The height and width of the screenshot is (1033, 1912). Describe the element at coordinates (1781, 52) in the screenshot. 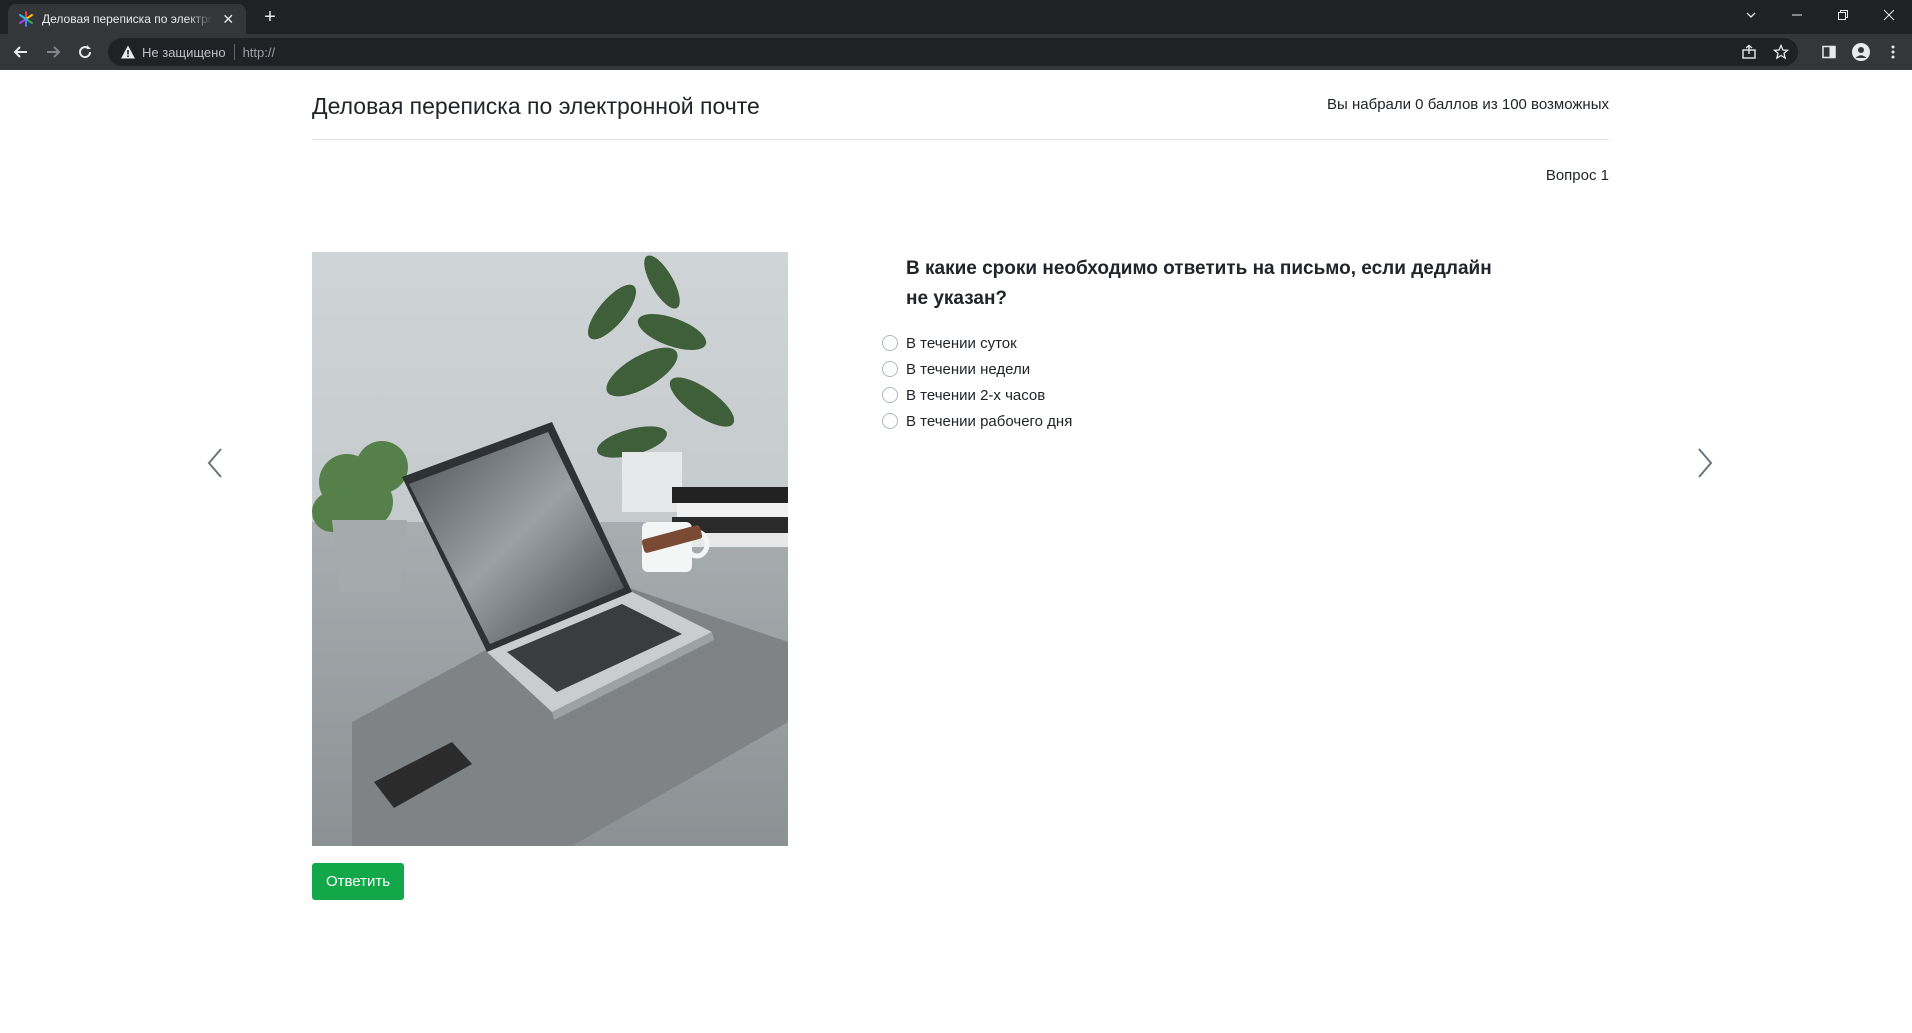

I see `bookmark-star-icon` at that location.